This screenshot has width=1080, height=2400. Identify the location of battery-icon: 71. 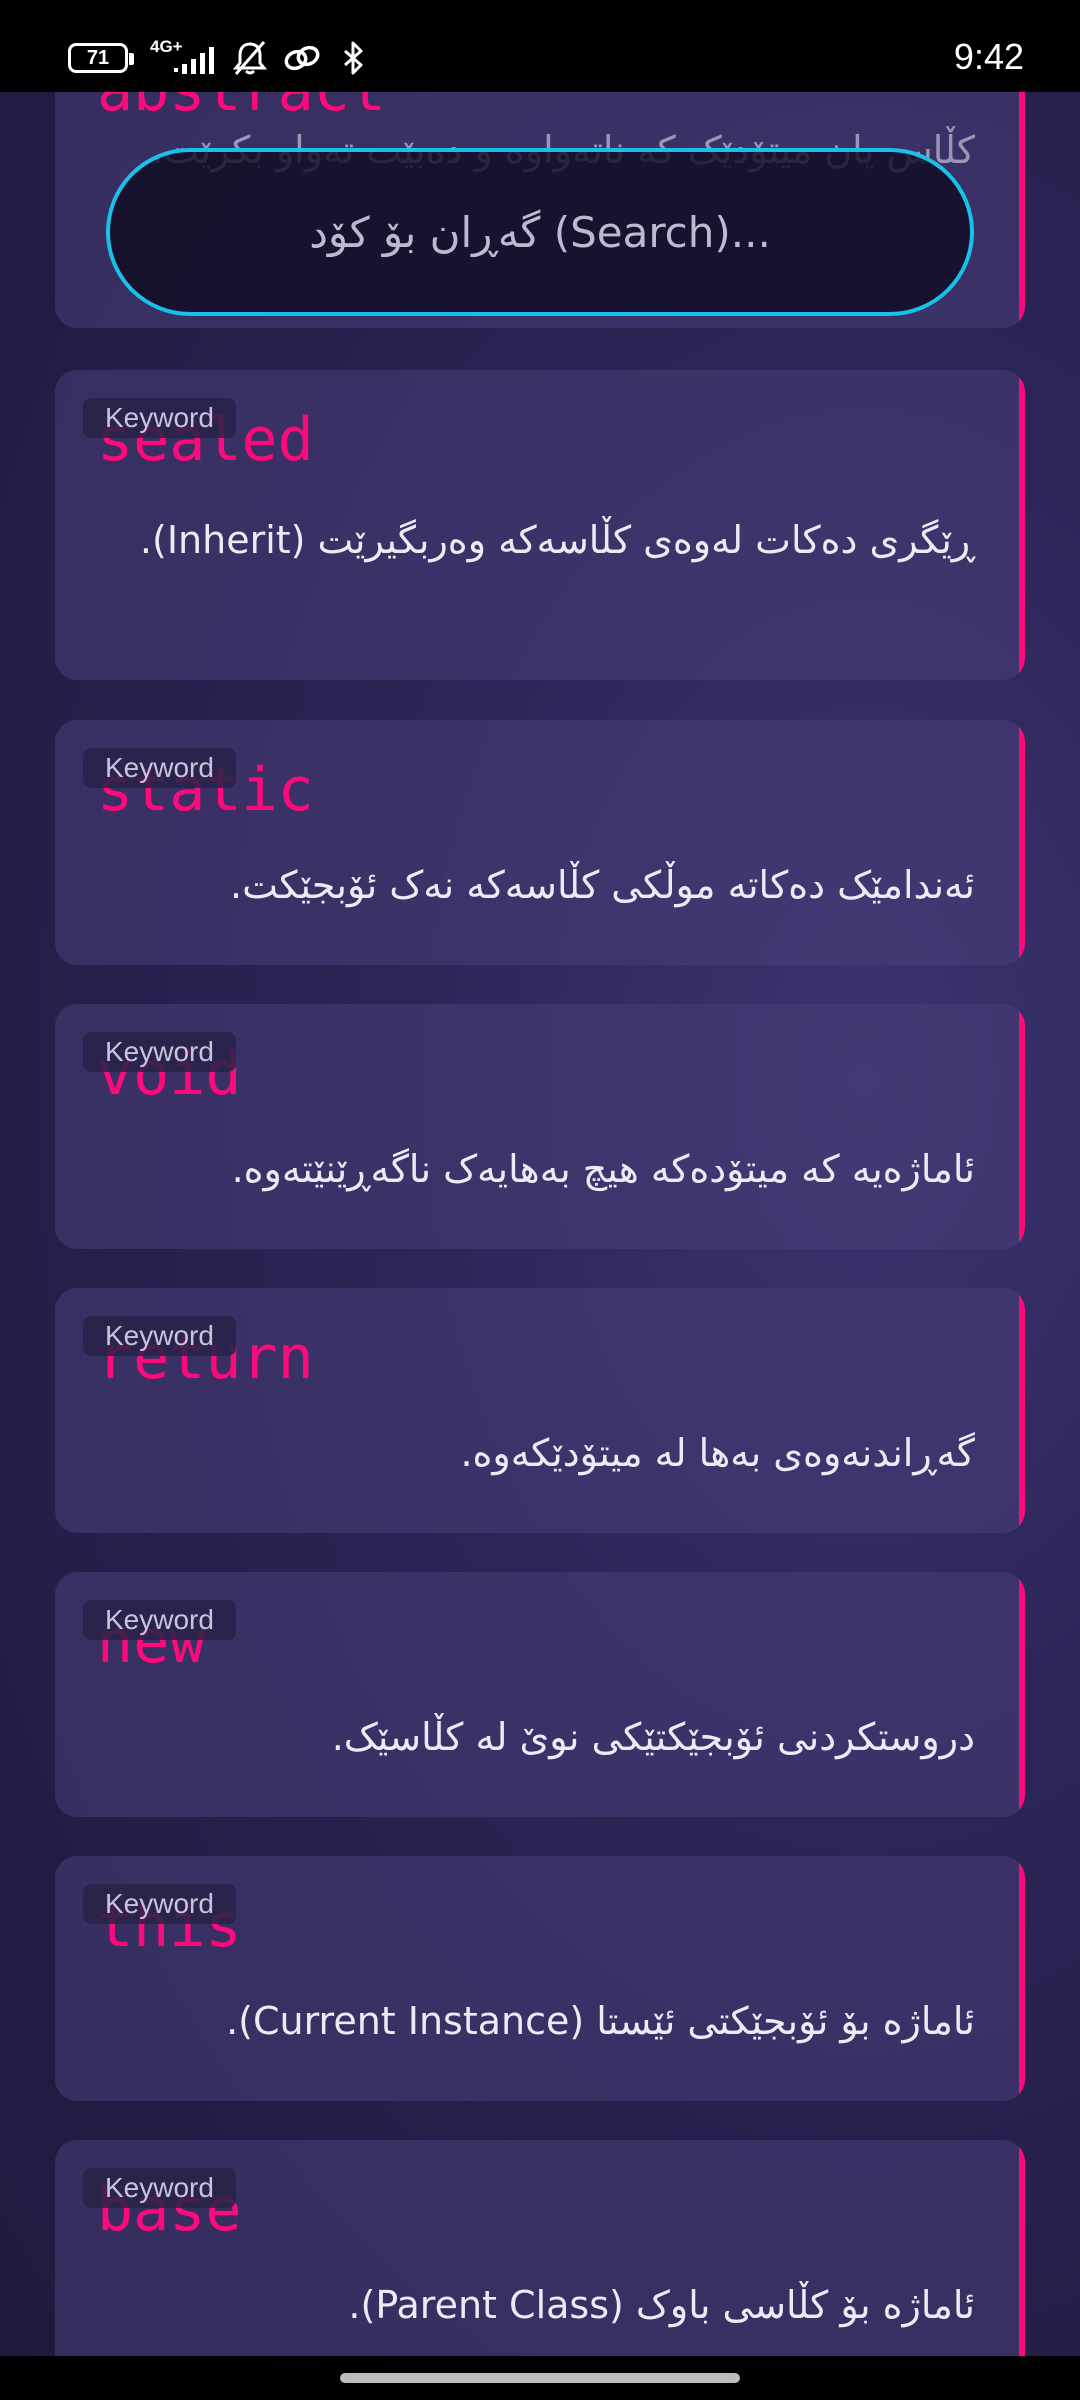
(101, 58).